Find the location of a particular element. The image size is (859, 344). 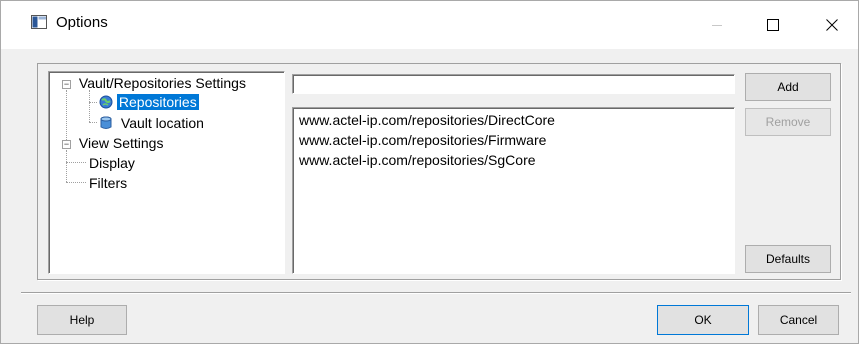

close-button is located at coordinates (832, 25).